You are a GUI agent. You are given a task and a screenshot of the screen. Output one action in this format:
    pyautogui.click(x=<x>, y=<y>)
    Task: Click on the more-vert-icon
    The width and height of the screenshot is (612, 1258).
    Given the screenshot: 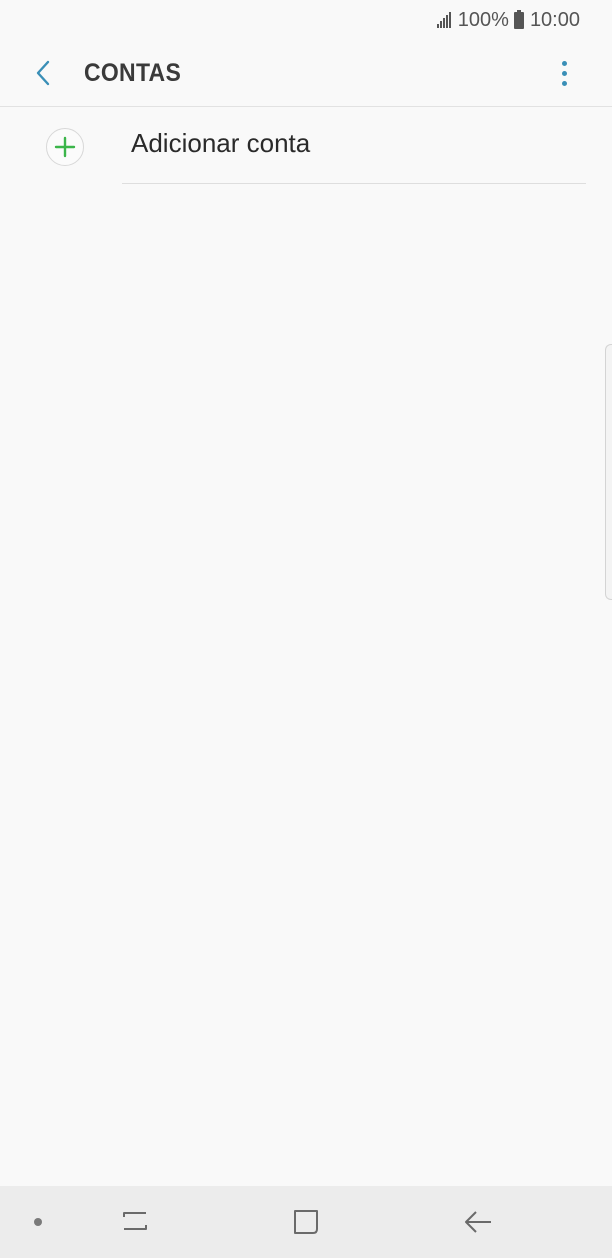 What is the action you would take?
    pyautogui.click(x=564, y=63)
    